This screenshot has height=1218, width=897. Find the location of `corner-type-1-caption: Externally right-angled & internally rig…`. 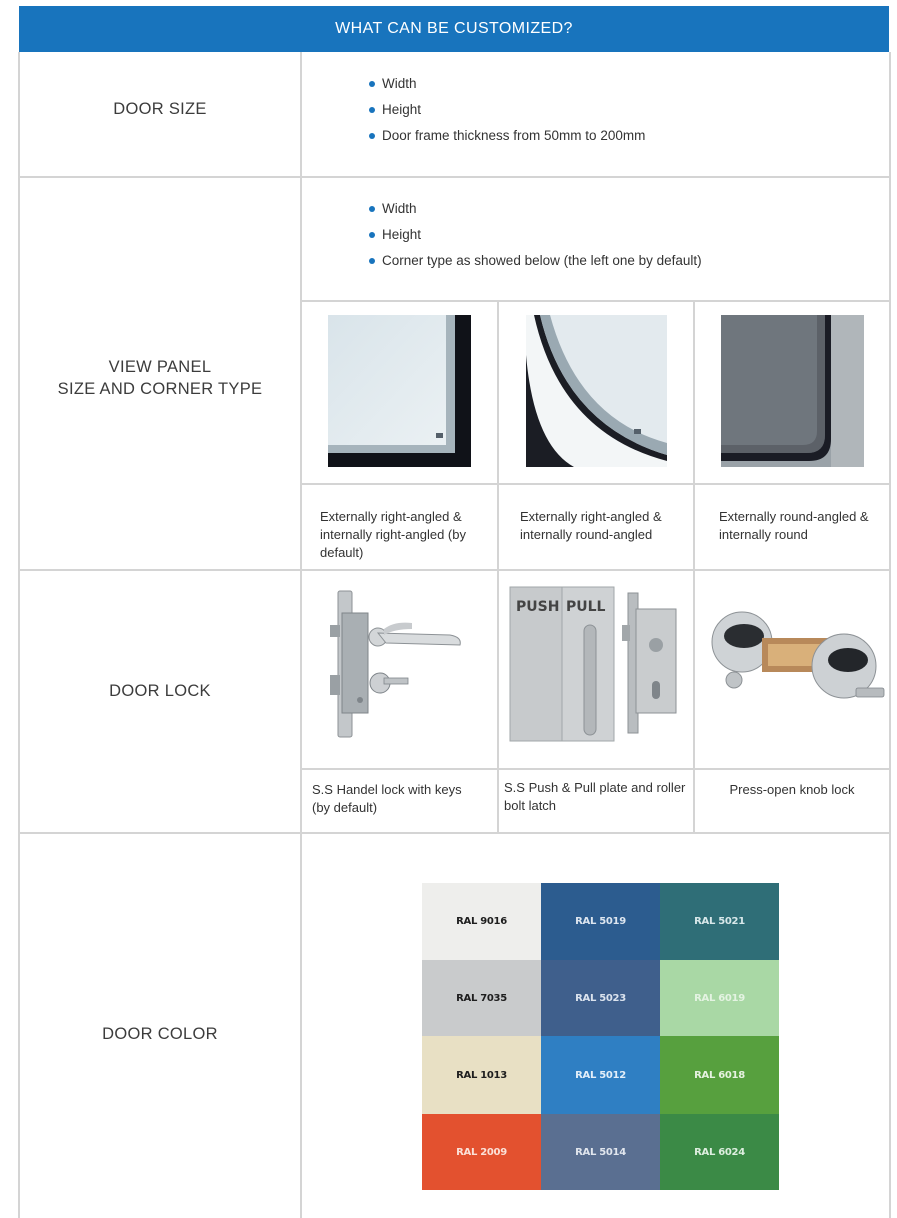

corner-type-1-caption: Externally right-angled & internally rig… is located at coordinates (393, 534).